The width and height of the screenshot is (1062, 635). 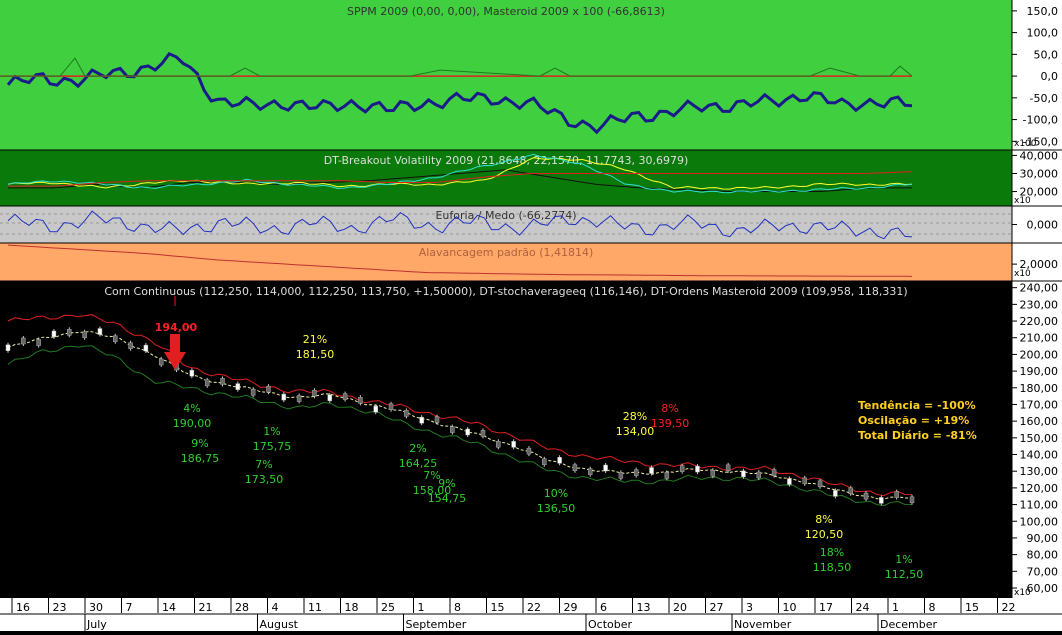 What do you see at coordinates (1044, 98) in the screenshot?
I see `p1-tick-label: -50,0` at bounding box center [1044, 98].